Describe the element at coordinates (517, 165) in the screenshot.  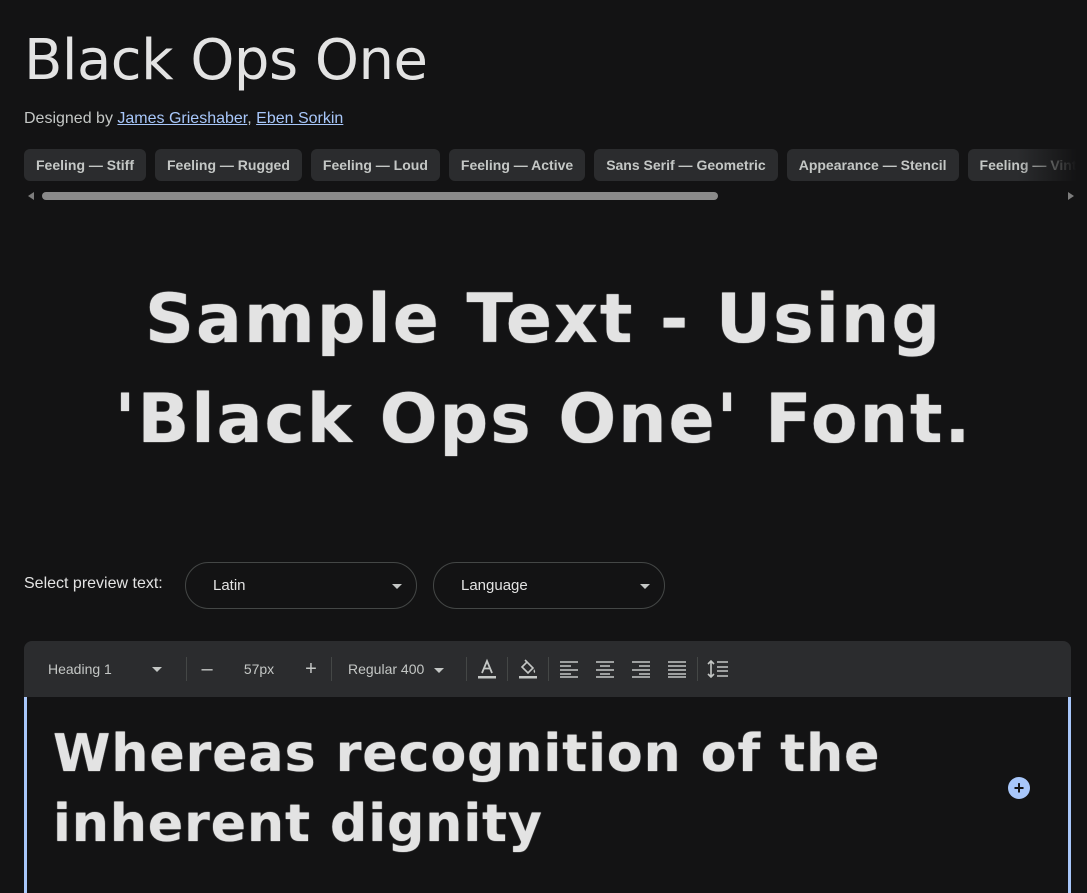
I see `tag-chip: Feeling — Active` at that location.